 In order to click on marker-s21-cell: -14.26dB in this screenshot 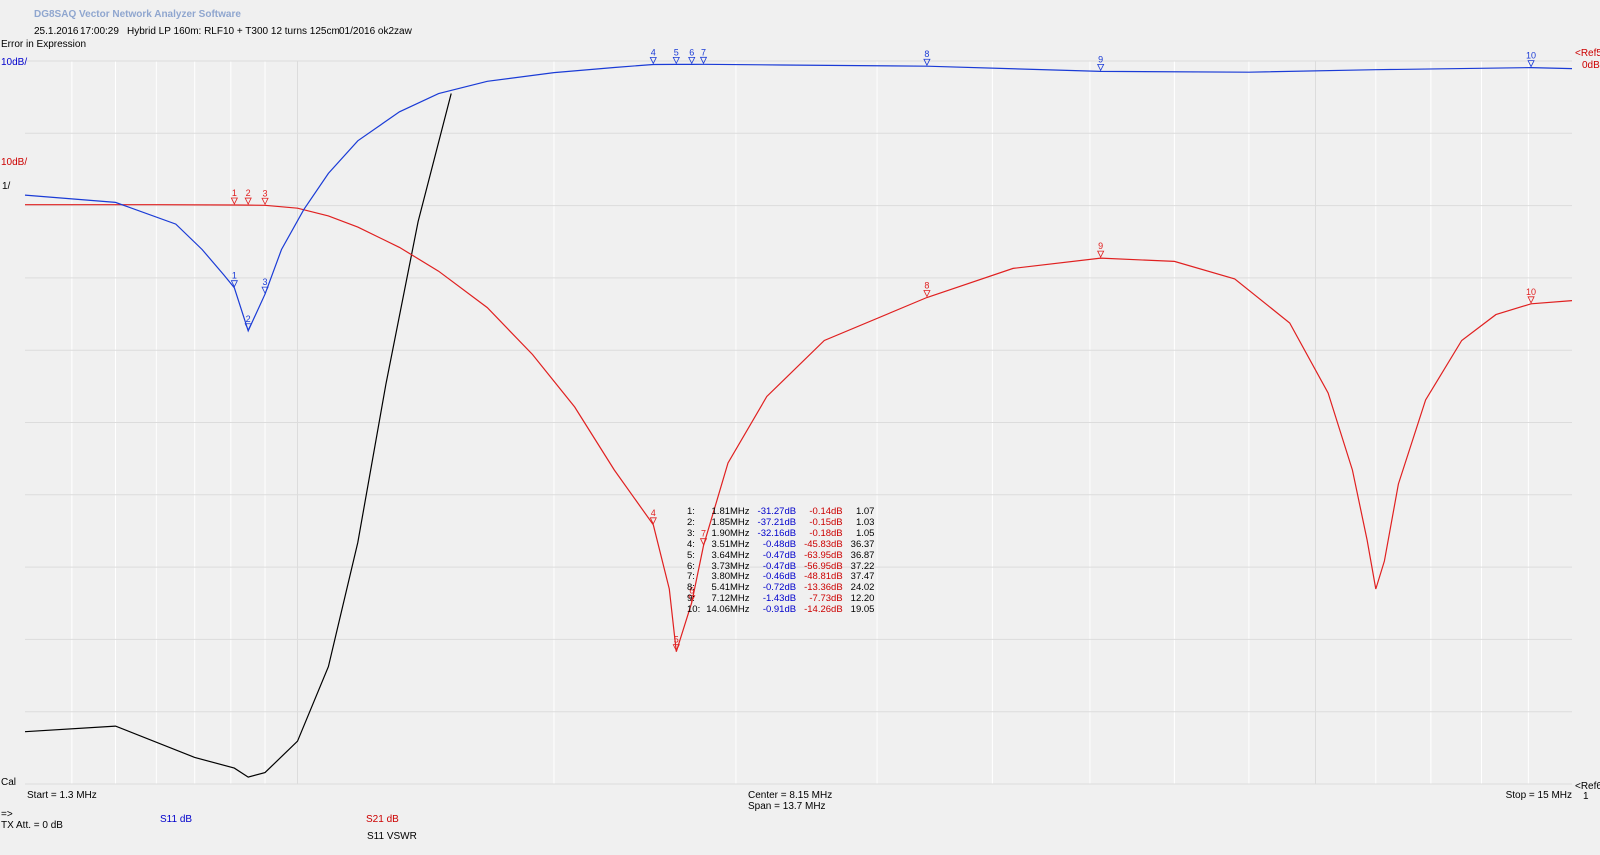, I will do `click(823, 610)`.